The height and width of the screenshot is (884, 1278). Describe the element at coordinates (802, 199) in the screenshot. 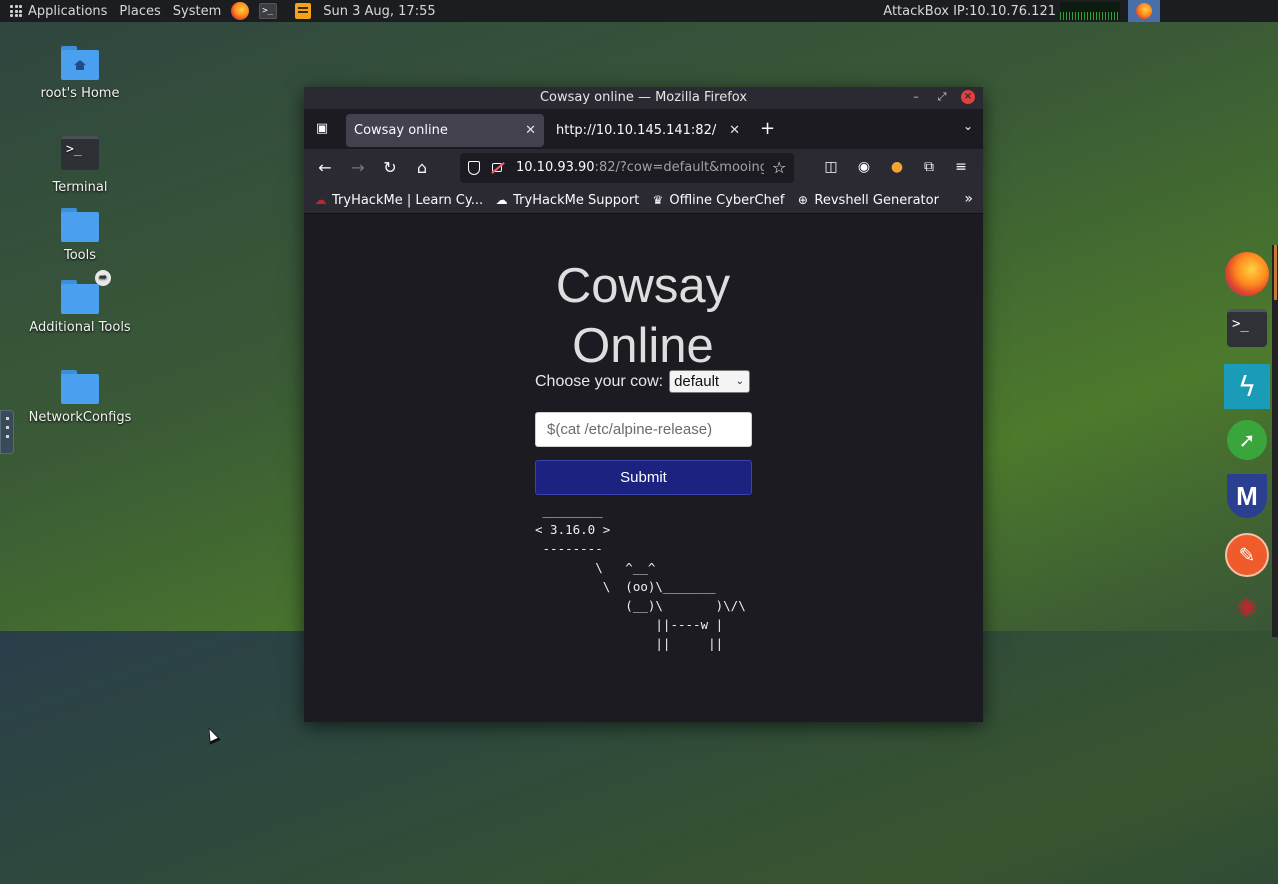

I see `globe-icon: ⊕` at that location.